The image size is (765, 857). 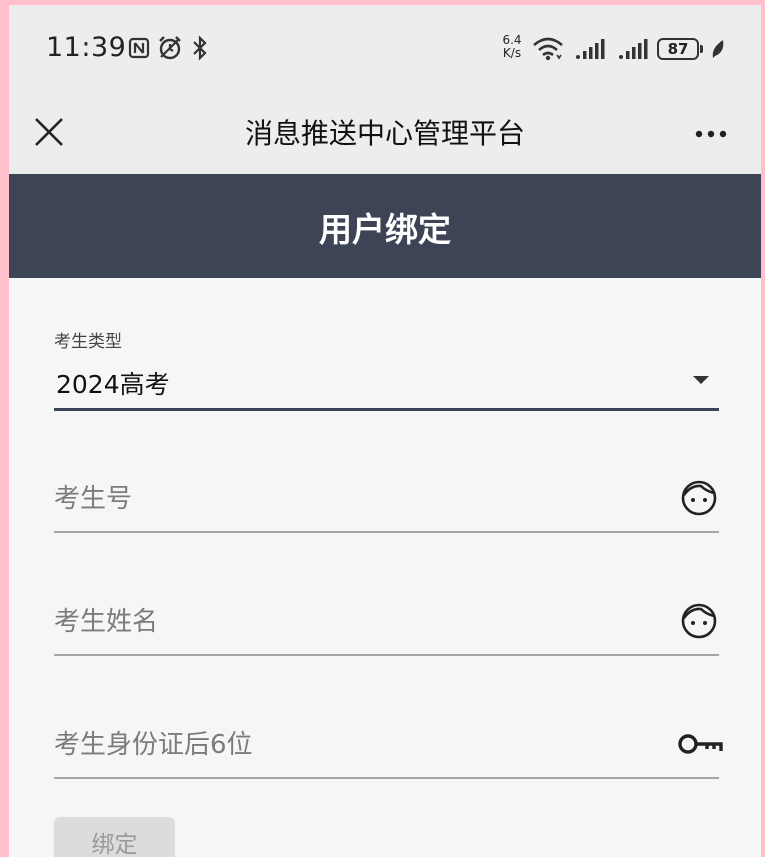 What do you see at coordinates (385, 47) in the screenshot?
I see `status-bar: 11:39 6.4 K/s 87` at bounding box center [385, 47].